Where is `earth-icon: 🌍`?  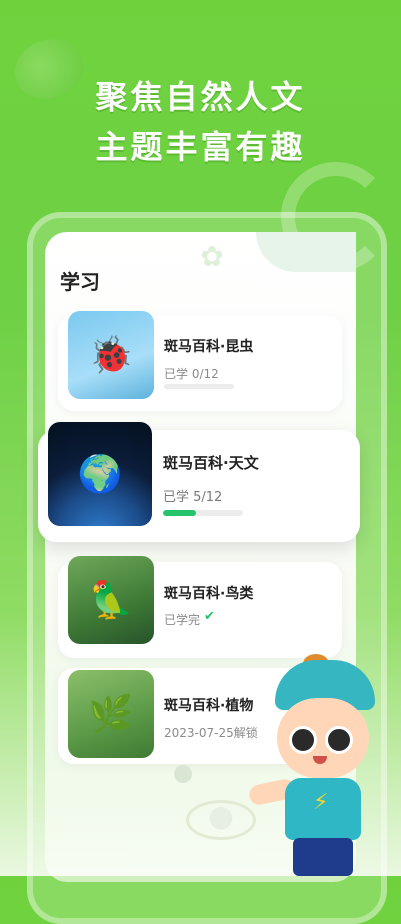
earth-icon: 🌍 is located at coordinates (100, 474).